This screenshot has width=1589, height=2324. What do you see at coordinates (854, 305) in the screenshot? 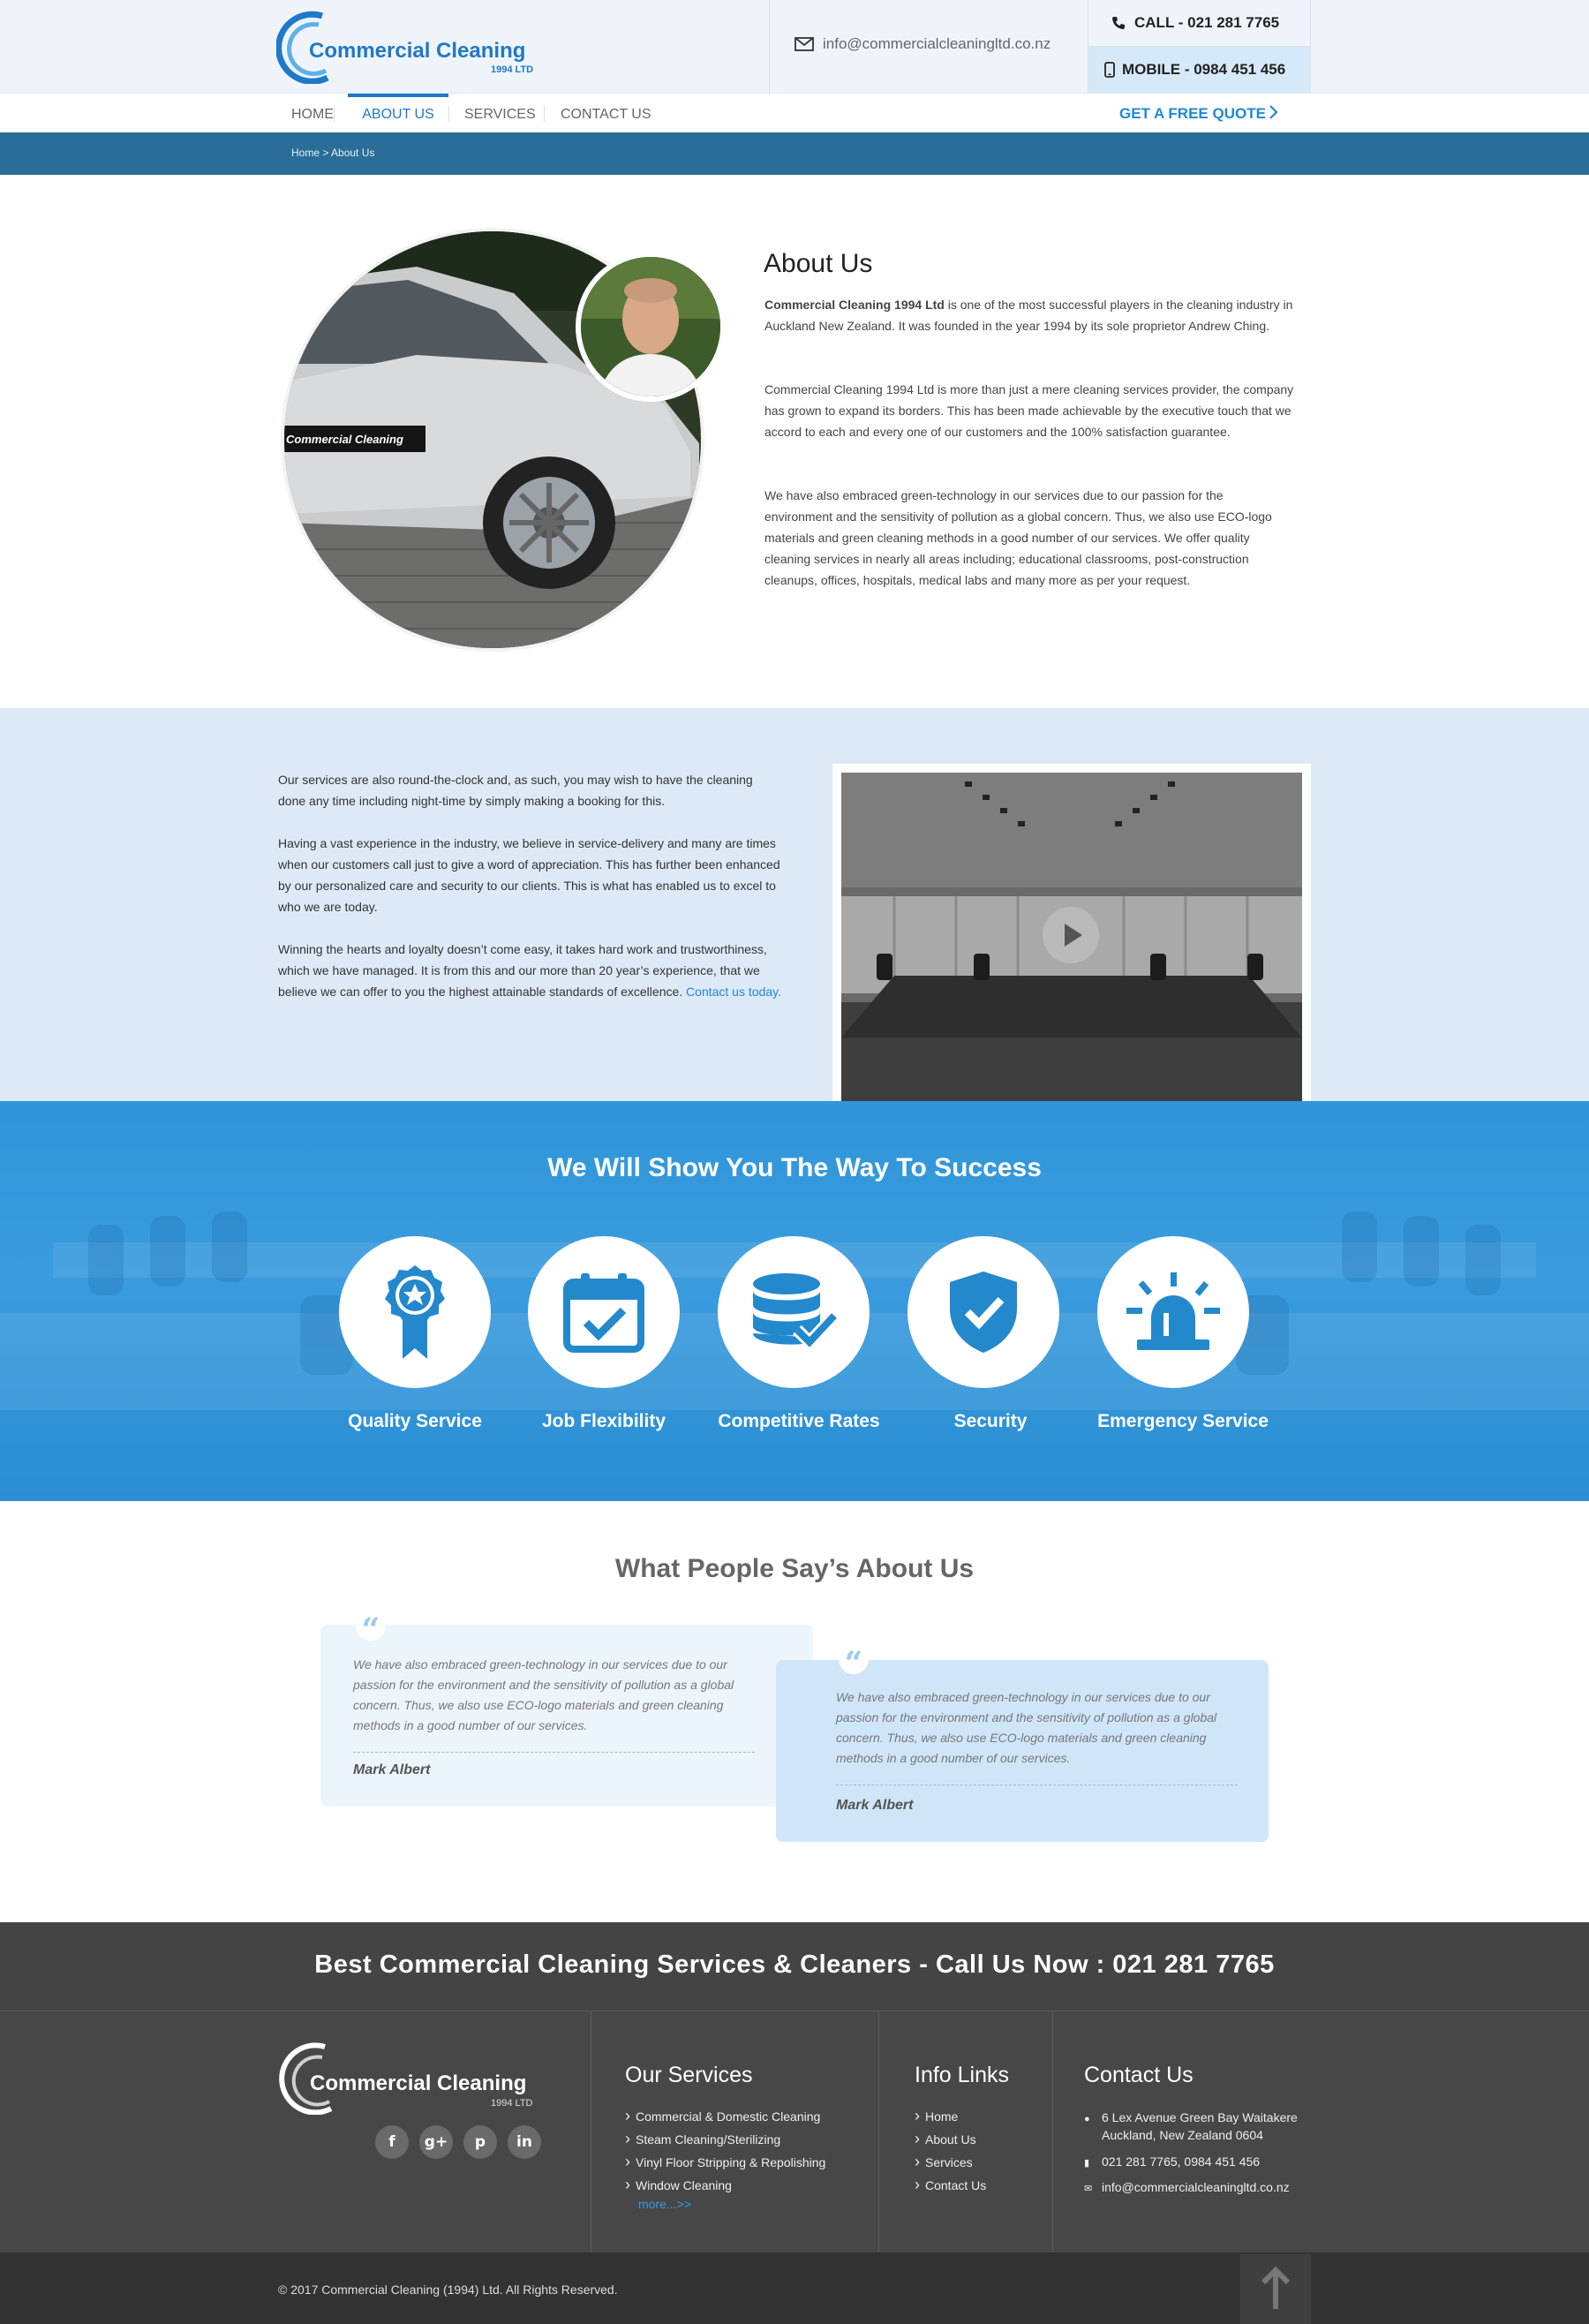
I see `company-name: Commercial Cleaning 1994 Ltd` at bounding box center [854, 305].